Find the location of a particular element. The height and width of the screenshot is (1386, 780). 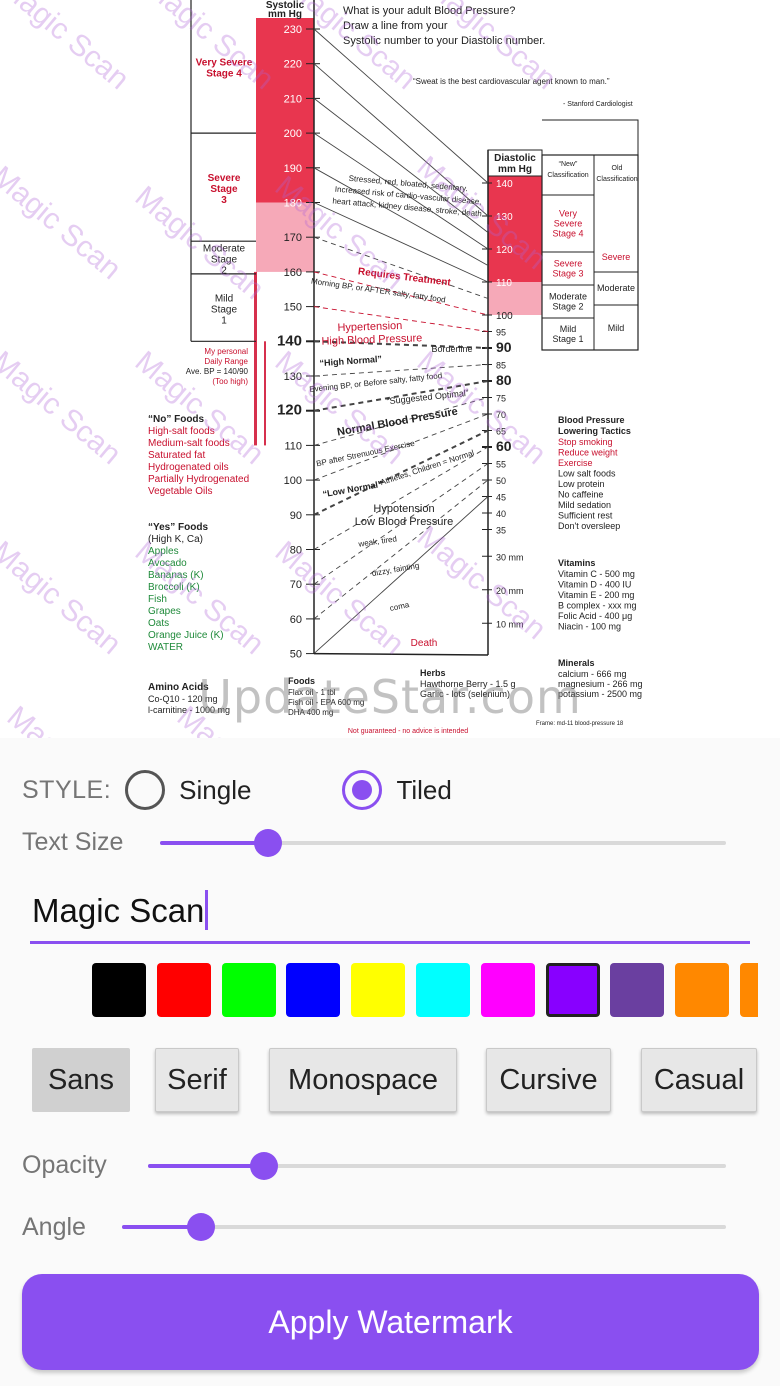

diastolic-tick-label: 65 is located at coordinates (501, 432).